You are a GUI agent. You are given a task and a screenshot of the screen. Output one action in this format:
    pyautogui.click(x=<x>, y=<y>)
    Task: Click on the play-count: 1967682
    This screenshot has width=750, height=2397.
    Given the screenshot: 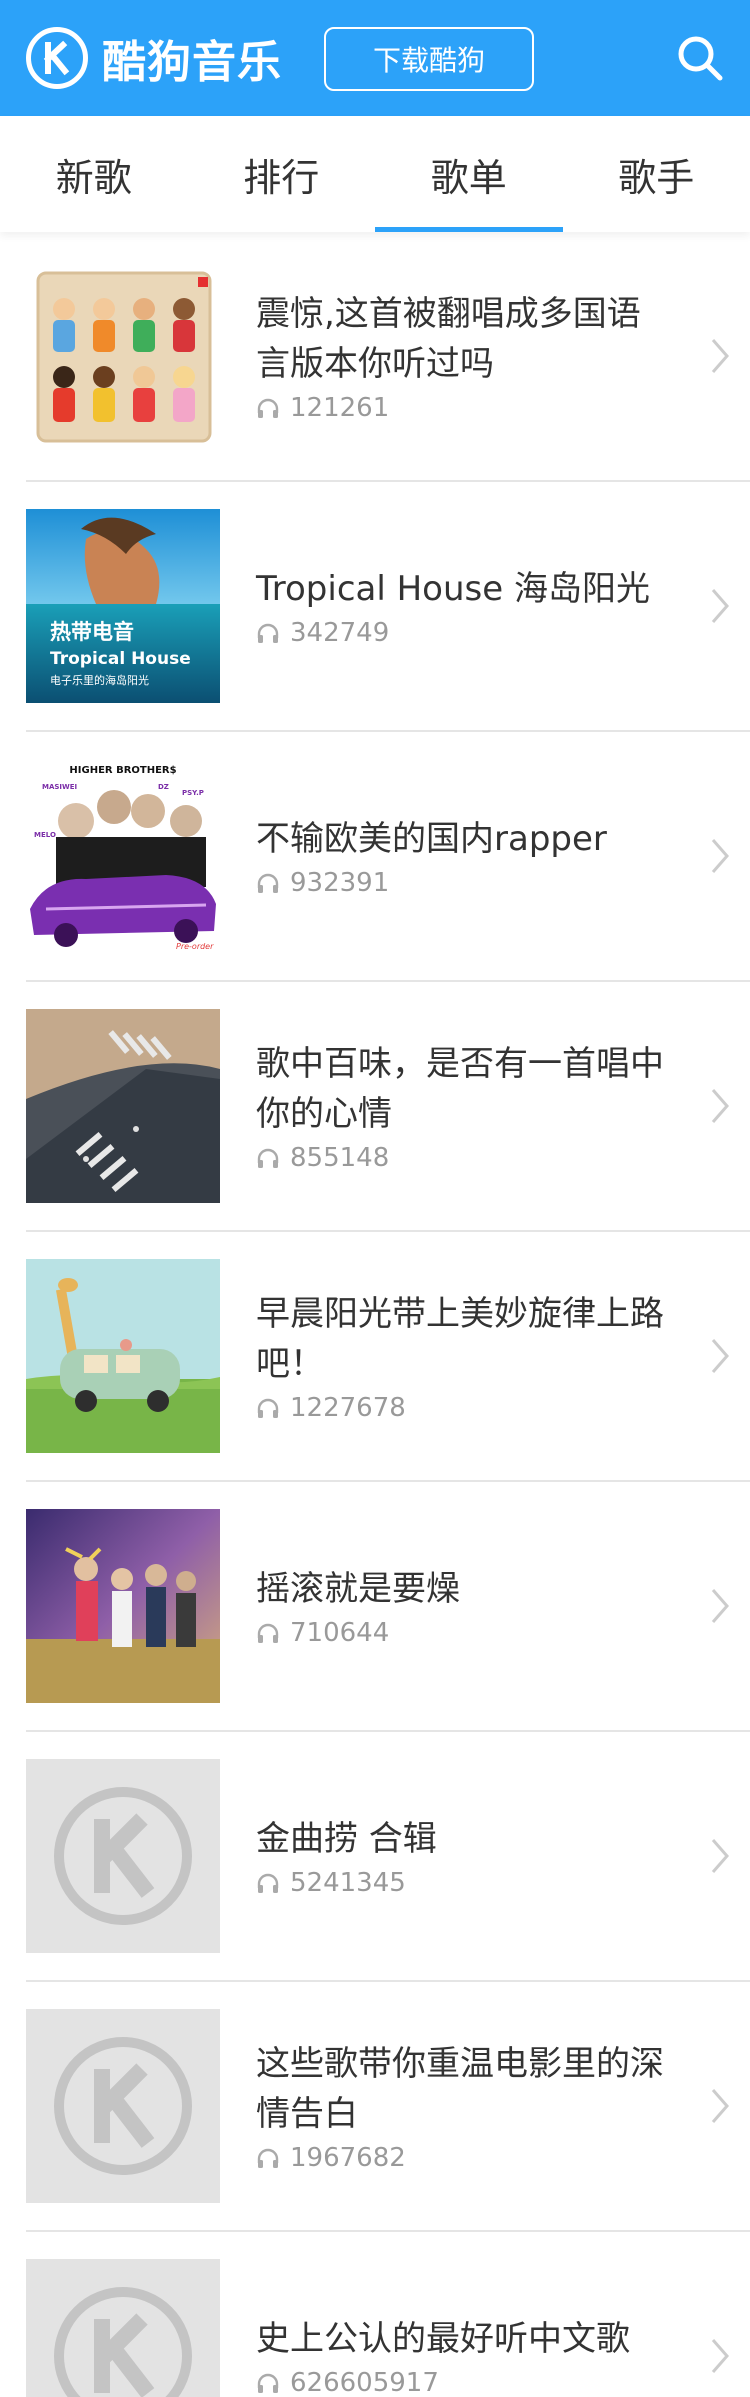 What is the action you would take?
    pyautogui.click(x=463, y=2158)
    